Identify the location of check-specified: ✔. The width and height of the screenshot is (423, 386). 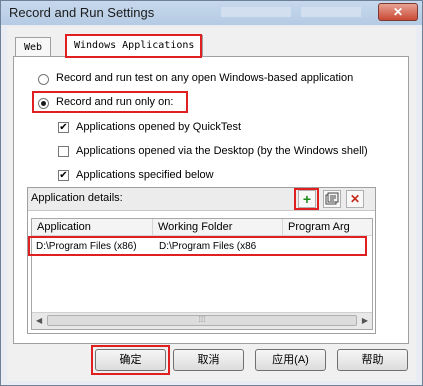
(63, 175).